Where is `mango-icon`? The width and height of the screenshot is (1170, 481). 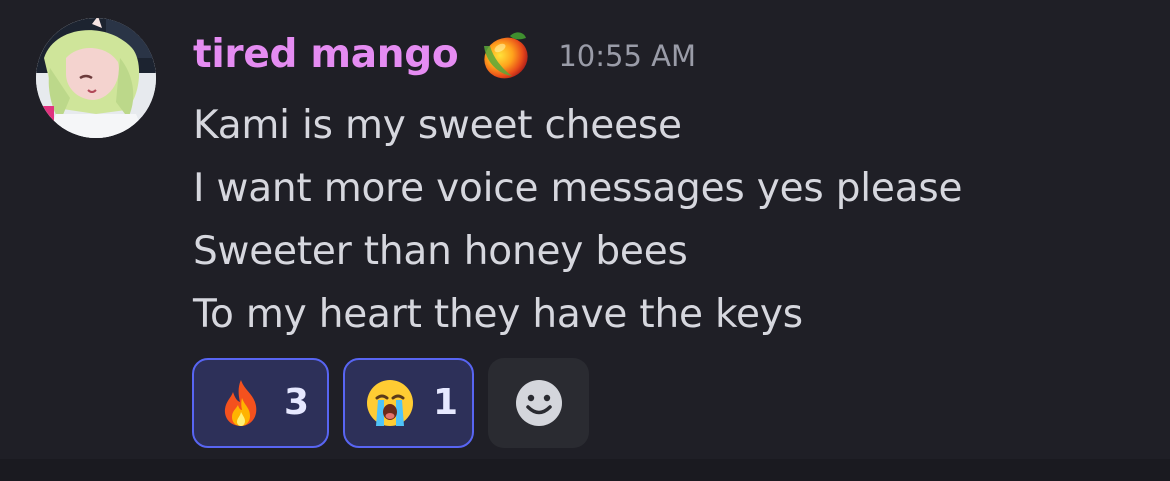 mango-icon is located at coordinates (506, 55).